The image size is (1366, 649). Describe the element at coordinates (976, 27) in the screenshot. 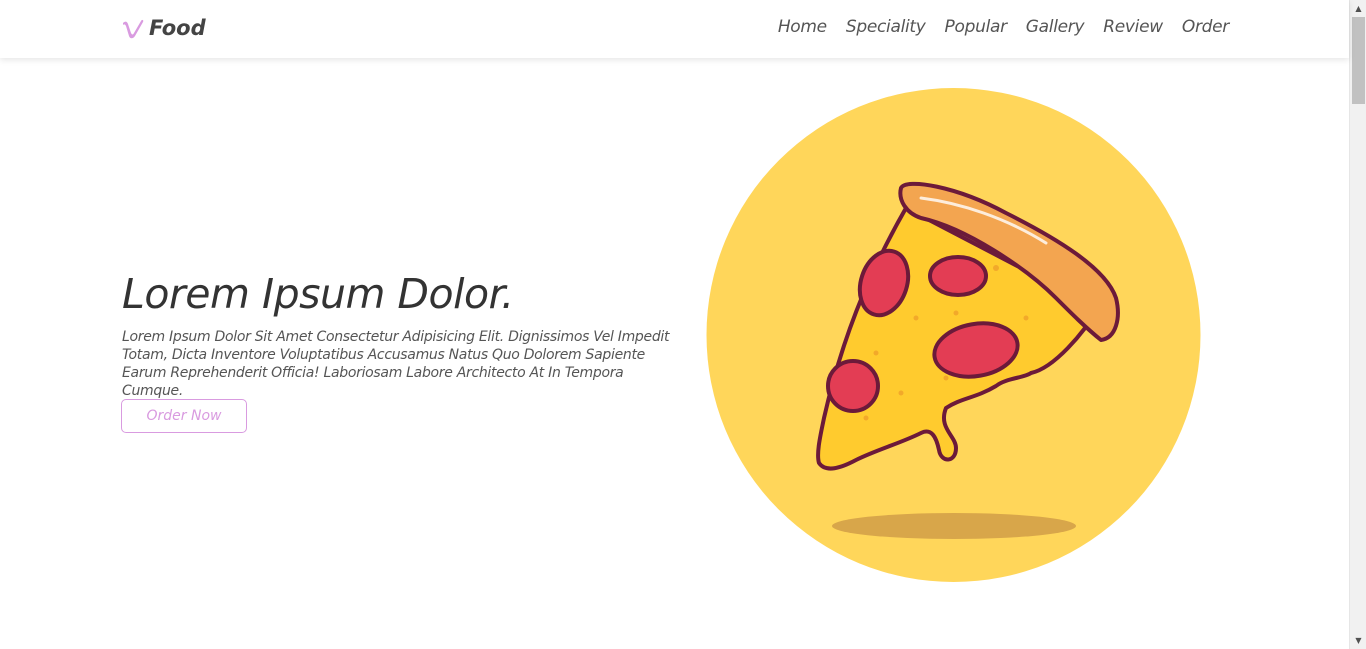

I see `nav-popular: Popular` at that location.